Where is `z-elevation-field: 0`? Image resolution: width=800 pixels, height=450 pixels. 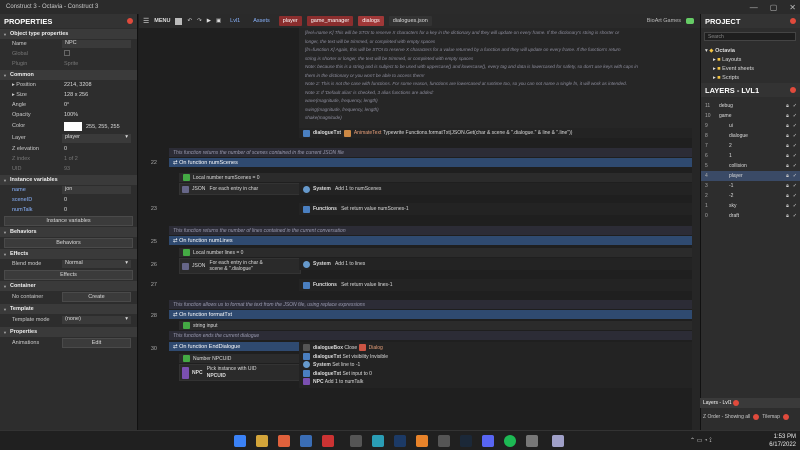
z-elevation-field: 0 is located at coordinates (99, 149).